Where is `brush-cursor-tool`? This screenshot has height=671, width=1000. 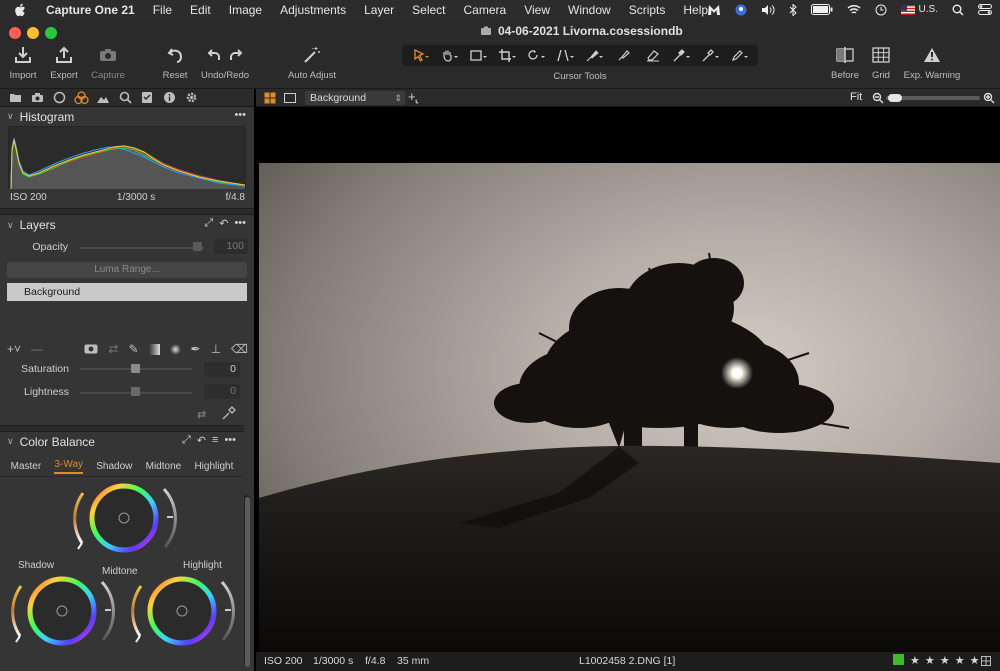 brush-cursor-tool is located at coordinates (595, 55).